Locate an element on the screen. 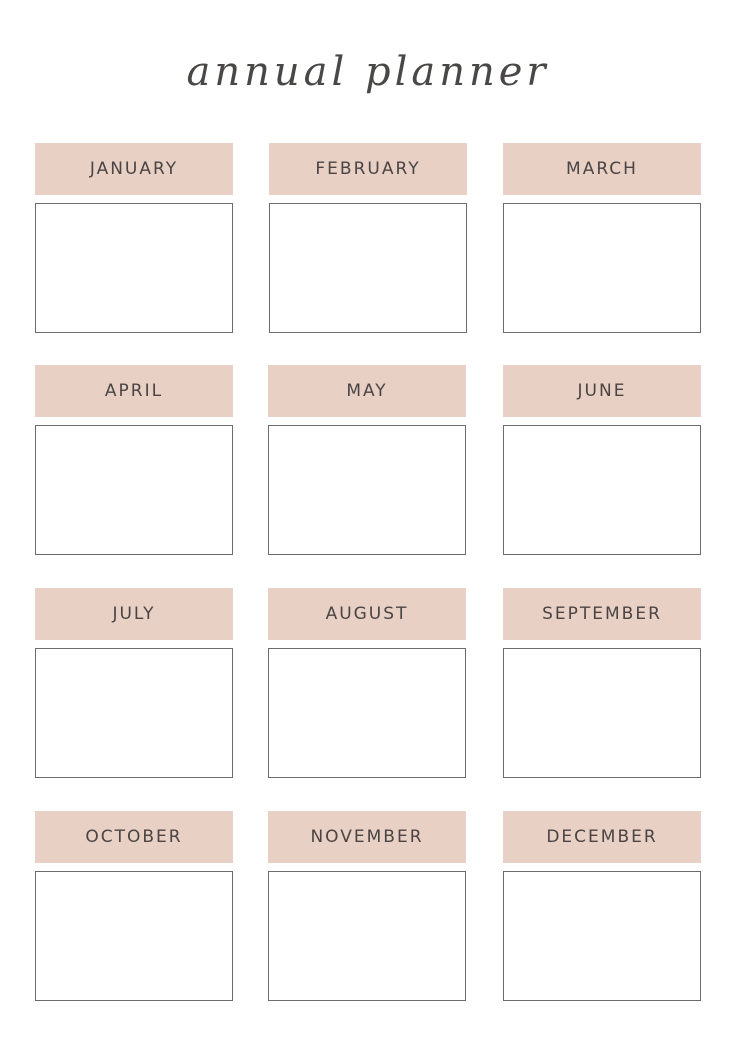 The height and width of the screenshot is (1041, 736). month-june: JUNE is located at coordinates (602, 460).